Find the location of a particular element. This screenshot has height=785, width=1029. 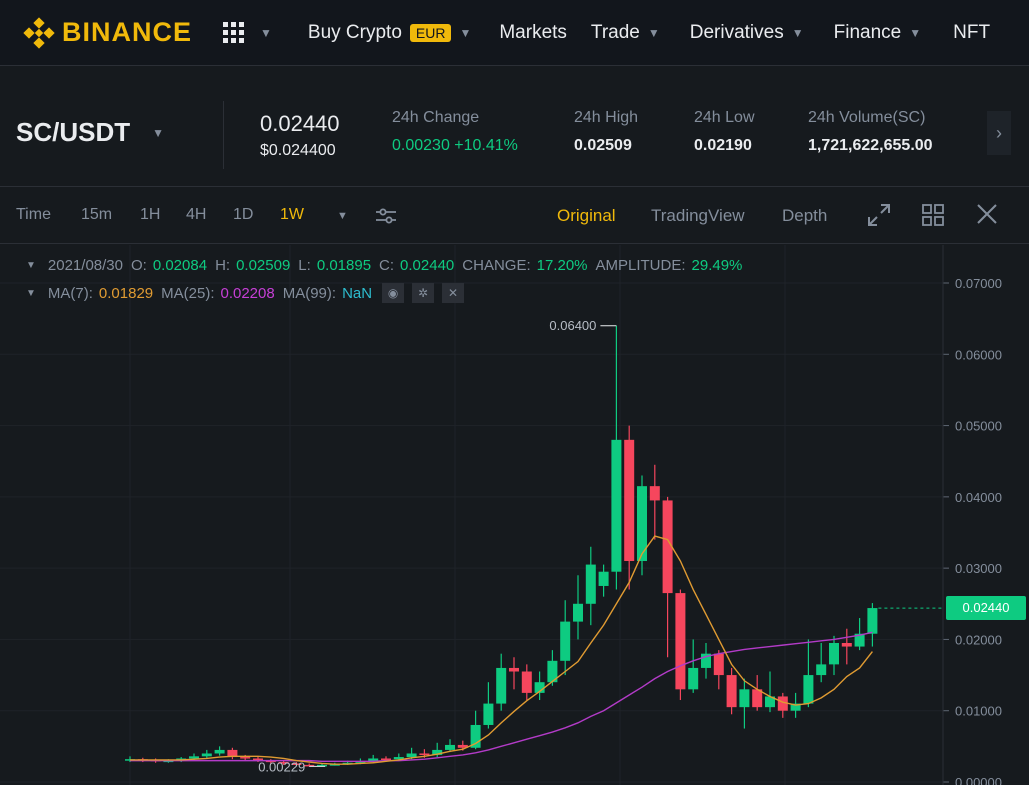

gear-icon: ✲ is located at coordinates (423, 293).